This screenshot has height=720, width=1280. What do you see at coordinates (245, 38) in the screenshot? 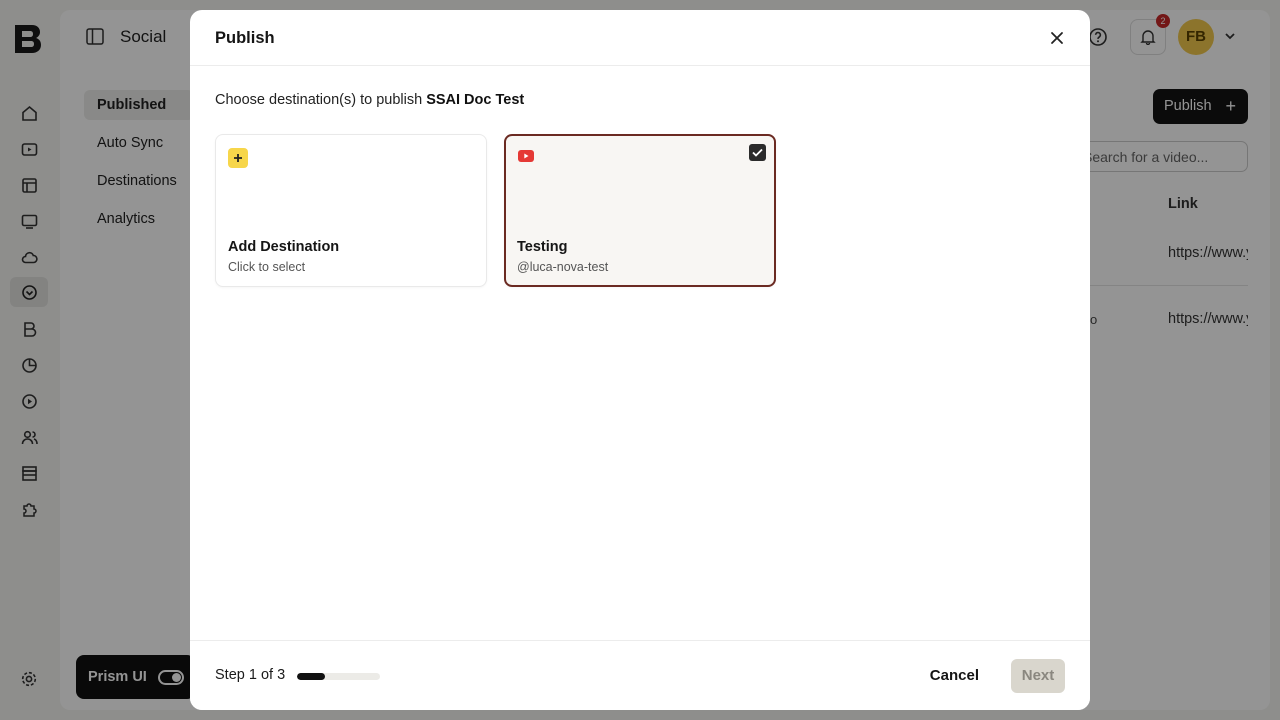
I see `modal-title: Publish` at bounding box center [245, 38].